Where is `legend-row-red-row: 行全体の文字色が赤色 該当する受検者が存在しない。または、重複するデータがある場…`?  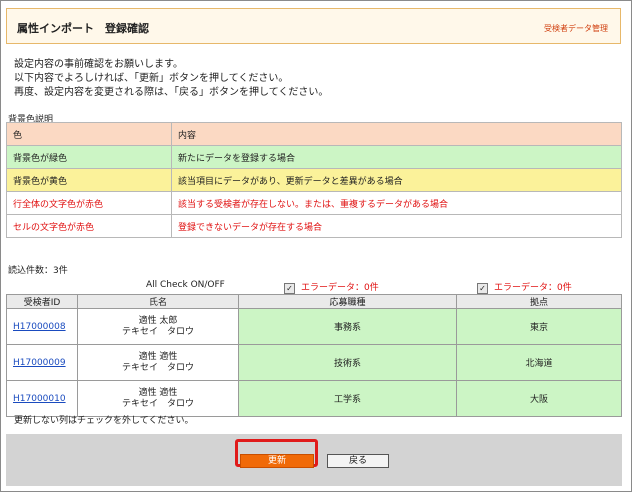 legend-row-red-row: 行全体の文字色が赤色 該当する受検者が存在しない。または、重複するデータがある場… is located at coordinates (314, 203).